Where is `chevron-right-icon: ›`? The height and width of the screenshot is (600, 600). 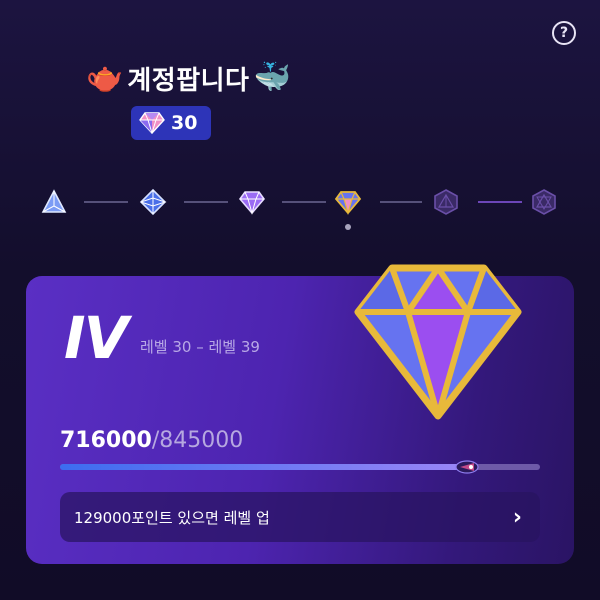 chevron-right-icon: › is located at coordinates (517, 517).